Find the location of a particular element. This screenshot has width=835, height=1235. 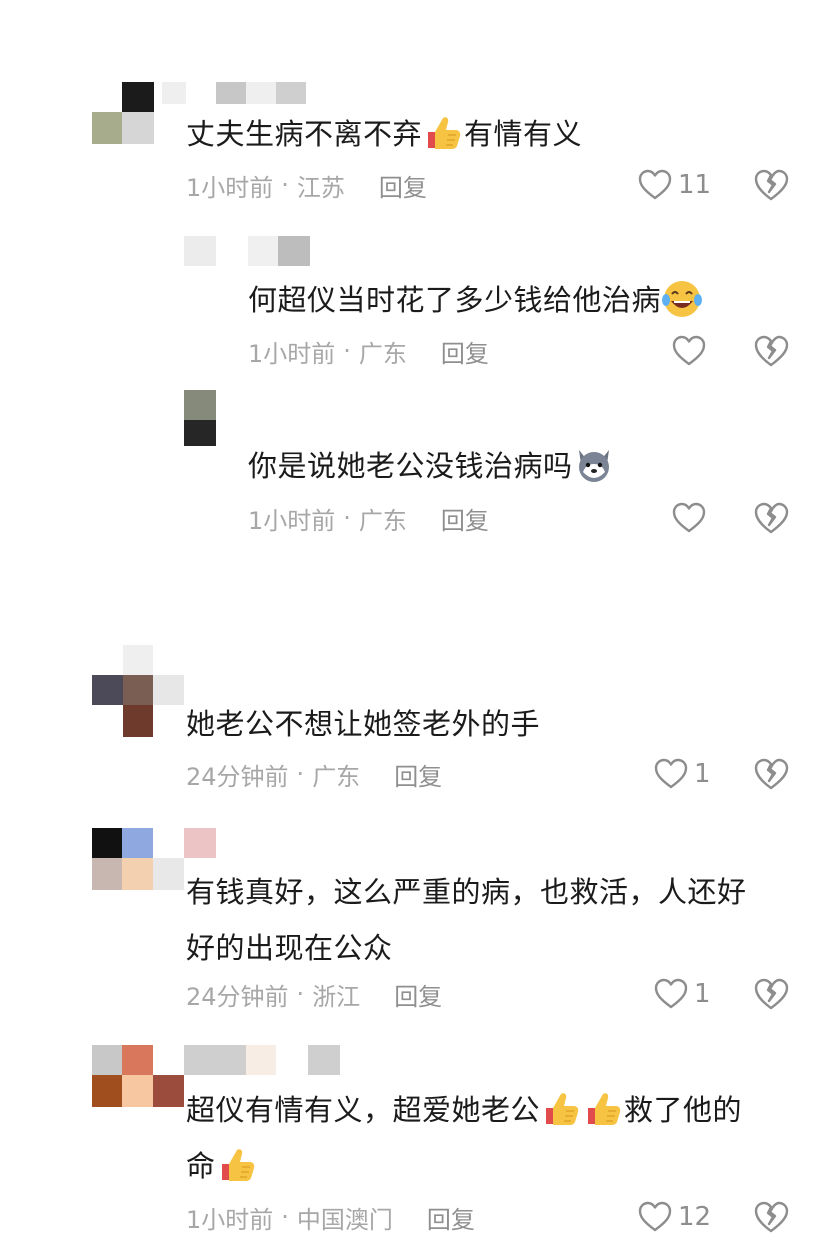

comment-meta: 24分钟前 · 广东 回复 is located at coordinates (314, 774).